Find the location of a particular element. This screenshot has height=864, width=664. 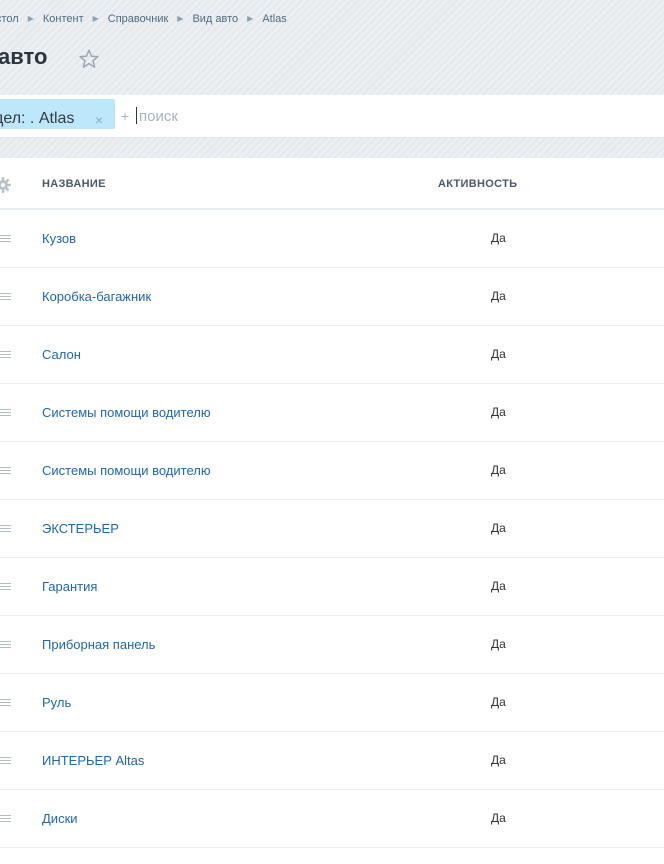

breadcrumb-item-desktop: стол is located at coordinates (9, 19).